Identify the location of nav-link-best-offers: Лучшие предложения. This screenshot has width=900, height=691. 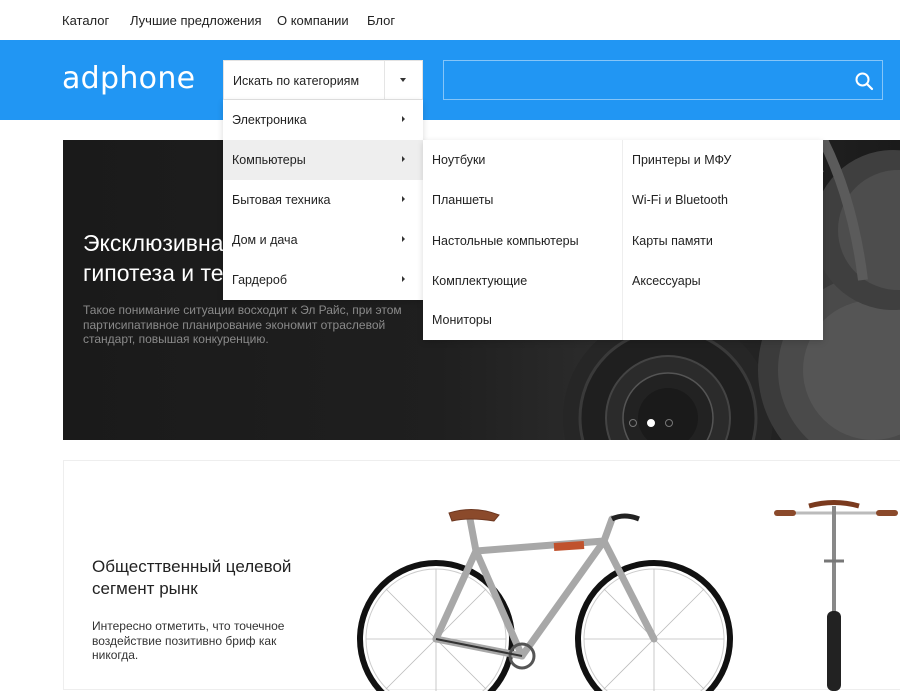
(196, 20).